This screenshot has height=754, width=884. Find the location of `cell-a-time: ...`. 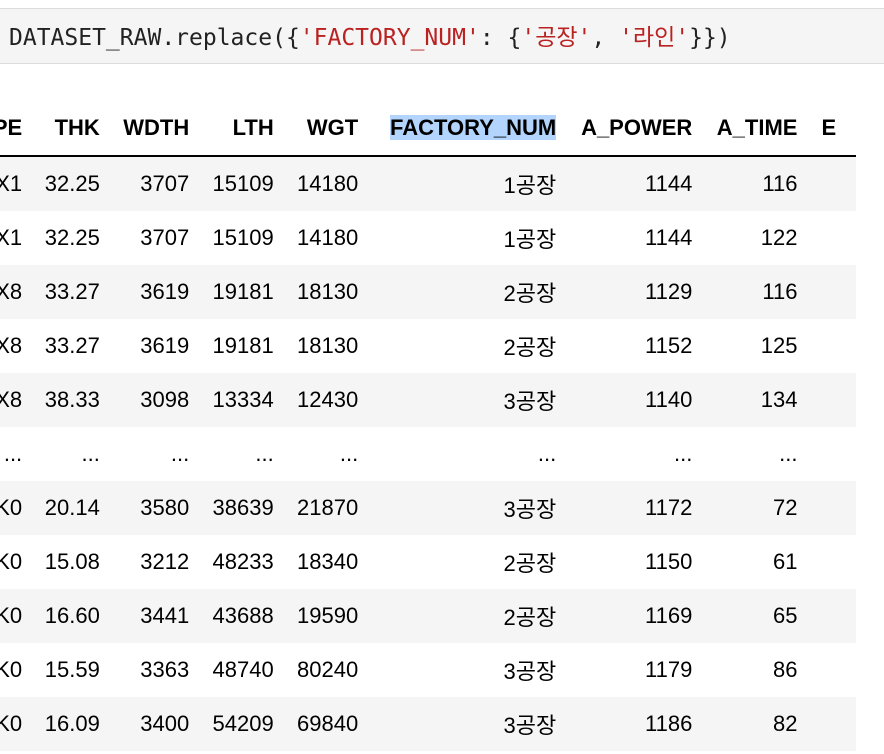

cell-a-time: ... is located at coordinates (745, 454).